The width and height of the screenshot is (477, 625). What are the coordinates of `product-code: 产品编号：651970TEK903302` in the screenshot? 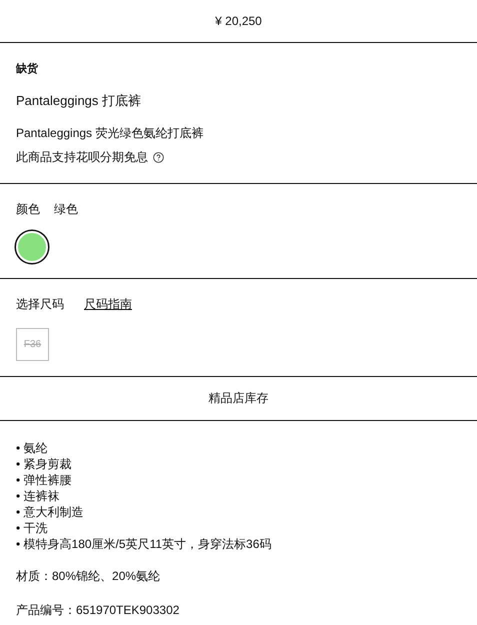 It's located at (98, 610).